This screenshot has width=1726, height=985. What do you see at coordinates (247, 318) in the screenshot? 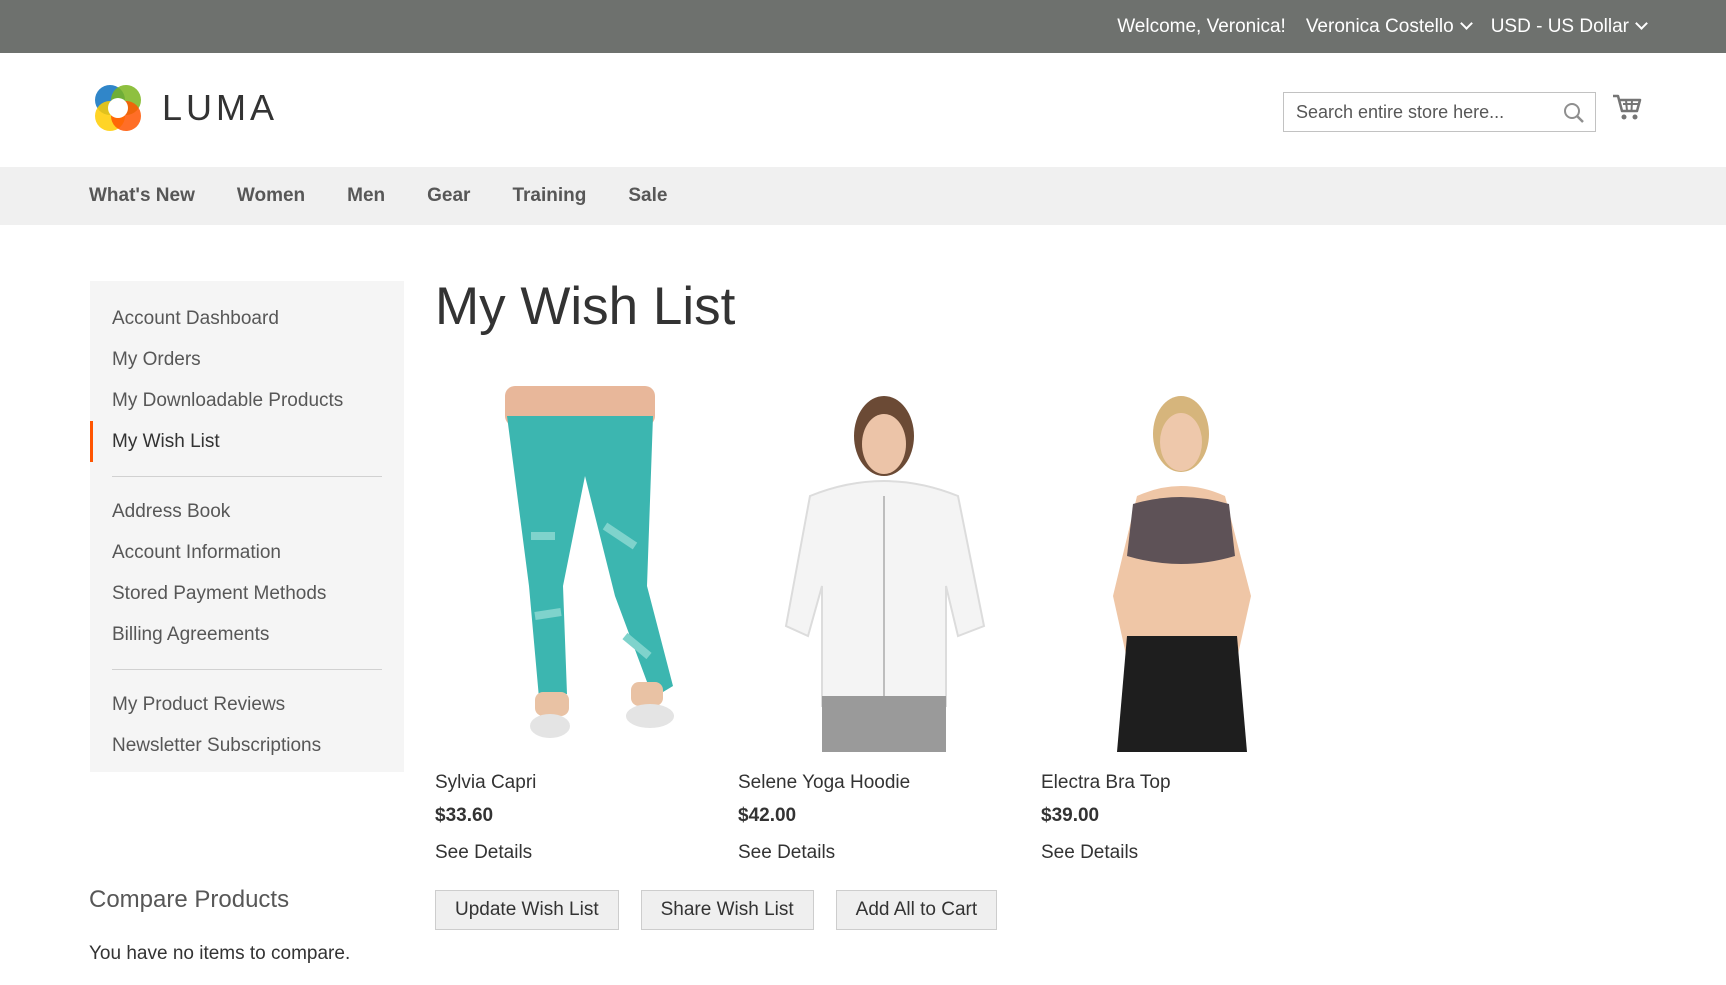
I see `sidebar-item-account-dashboard: Account Dashboard` at bounding box center [247, 318].